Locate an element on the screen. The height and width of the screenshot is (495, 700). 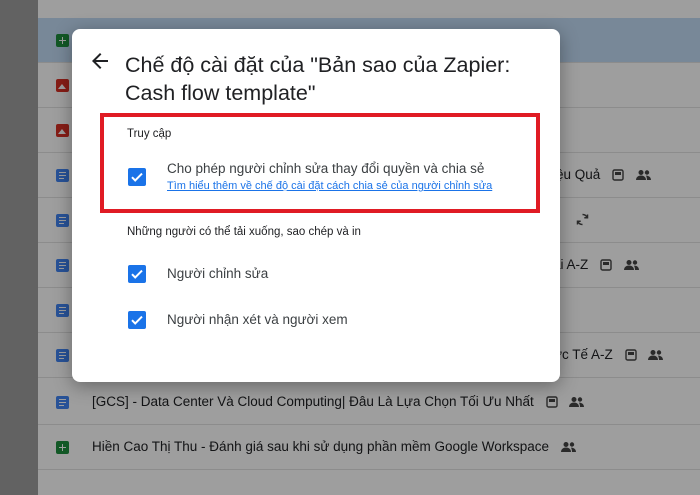
allow-editors-change-permissions-checkbox is located at coordinates (137, 177).